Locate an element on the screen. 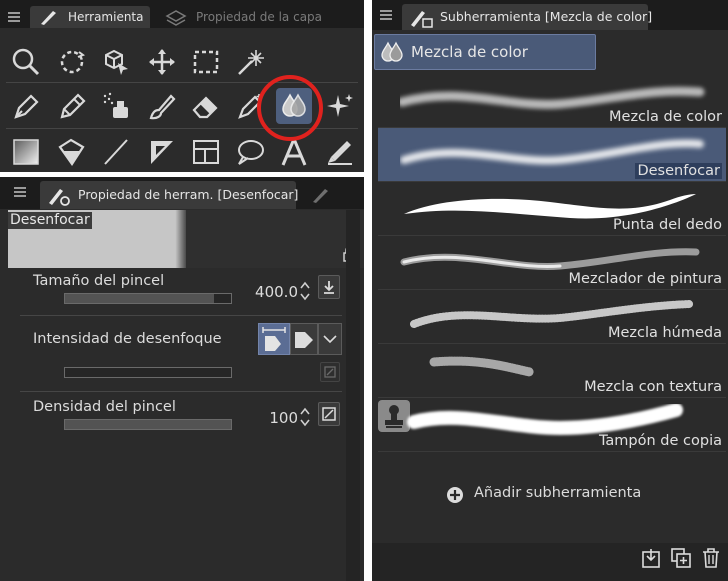 The image size is (728, 581). blur-mode-icon is located at coordinates (274, 339).